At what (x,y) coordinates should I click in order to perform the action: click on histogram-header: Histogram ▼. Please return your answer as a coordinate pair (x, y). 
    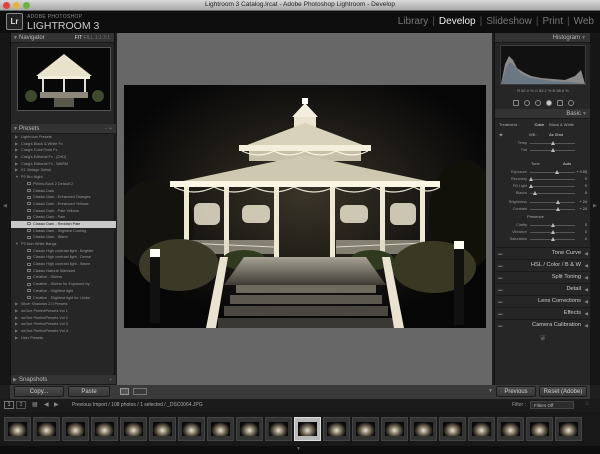
    Looking at the image, I should click on (542, 38).